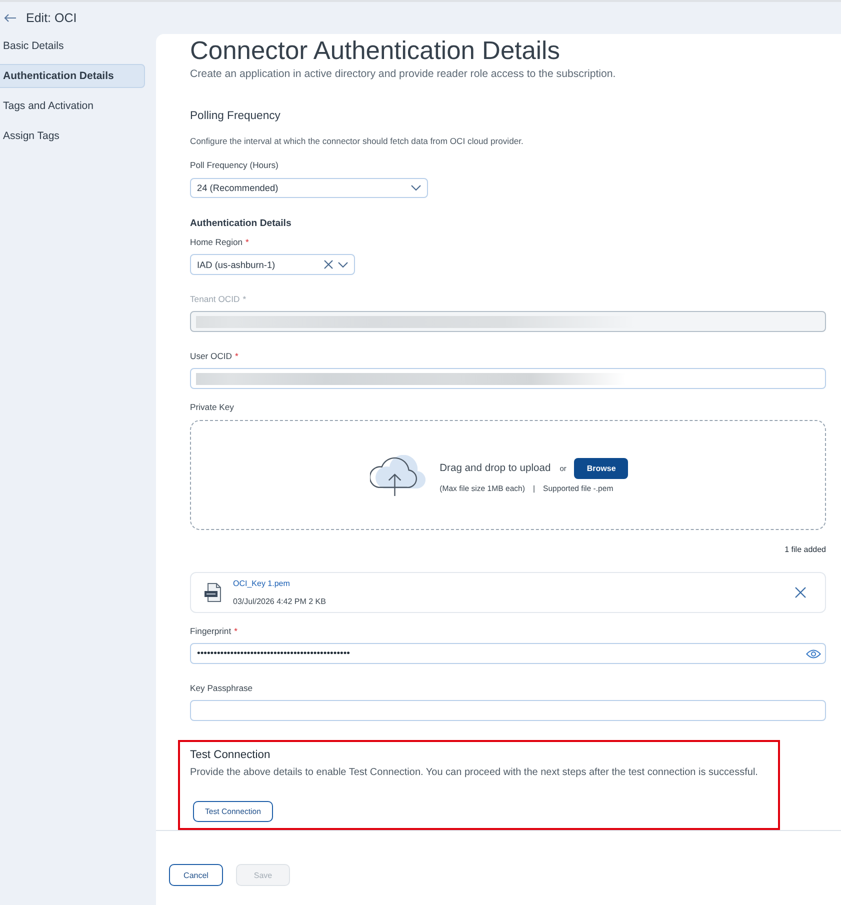  Describe the element at coordinates (398, 475) in the screenshot. I see `cloud-upload-icon` at that location.